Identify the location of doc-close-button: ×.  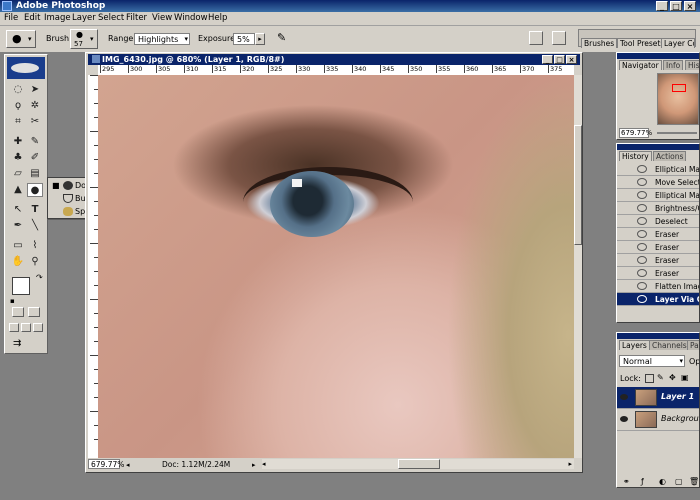
(571, 59).